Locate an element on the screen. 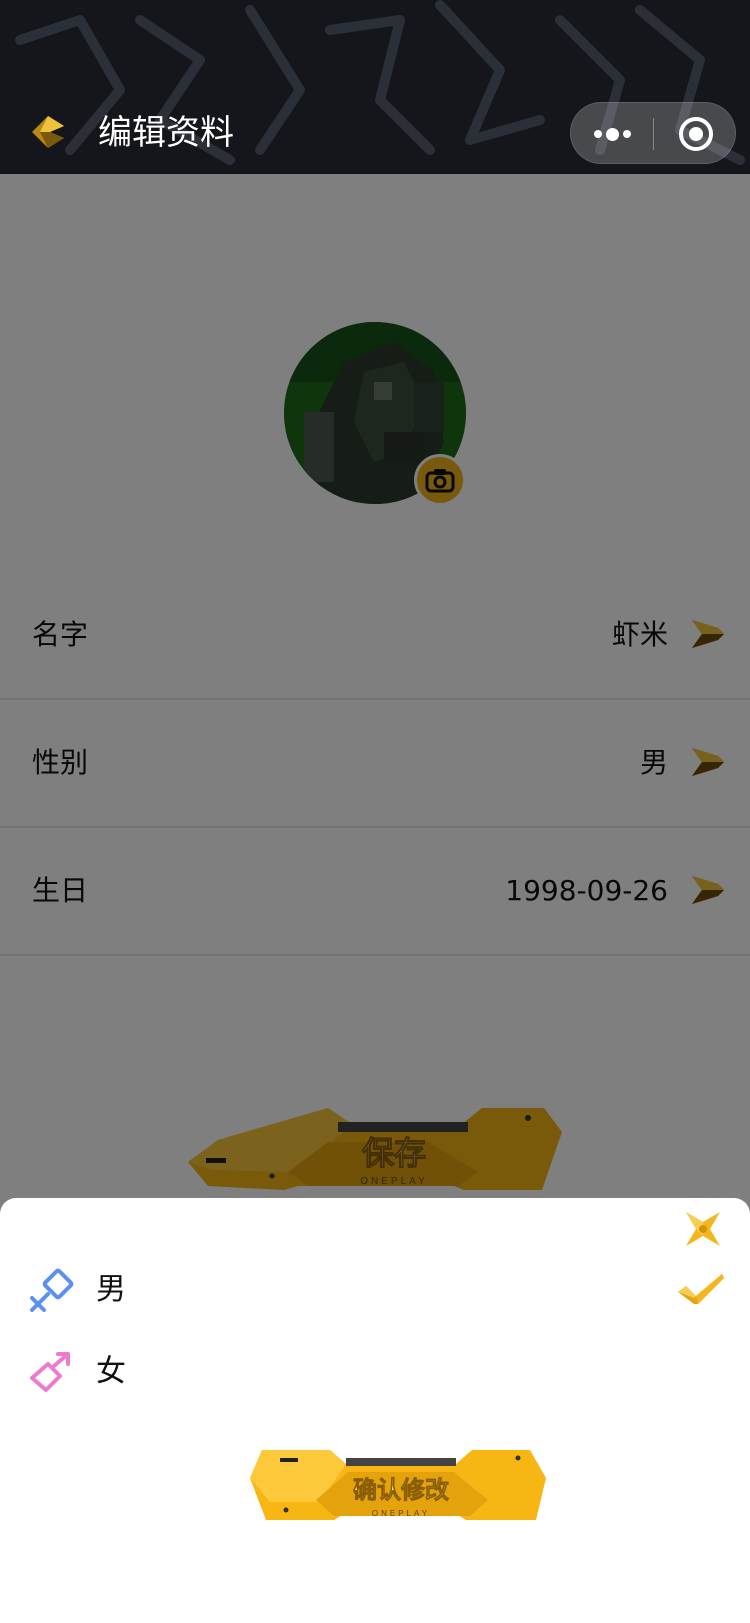 The image size is (750, 1623). gender-option-label: 男 is located at coordinates (111, 1289).